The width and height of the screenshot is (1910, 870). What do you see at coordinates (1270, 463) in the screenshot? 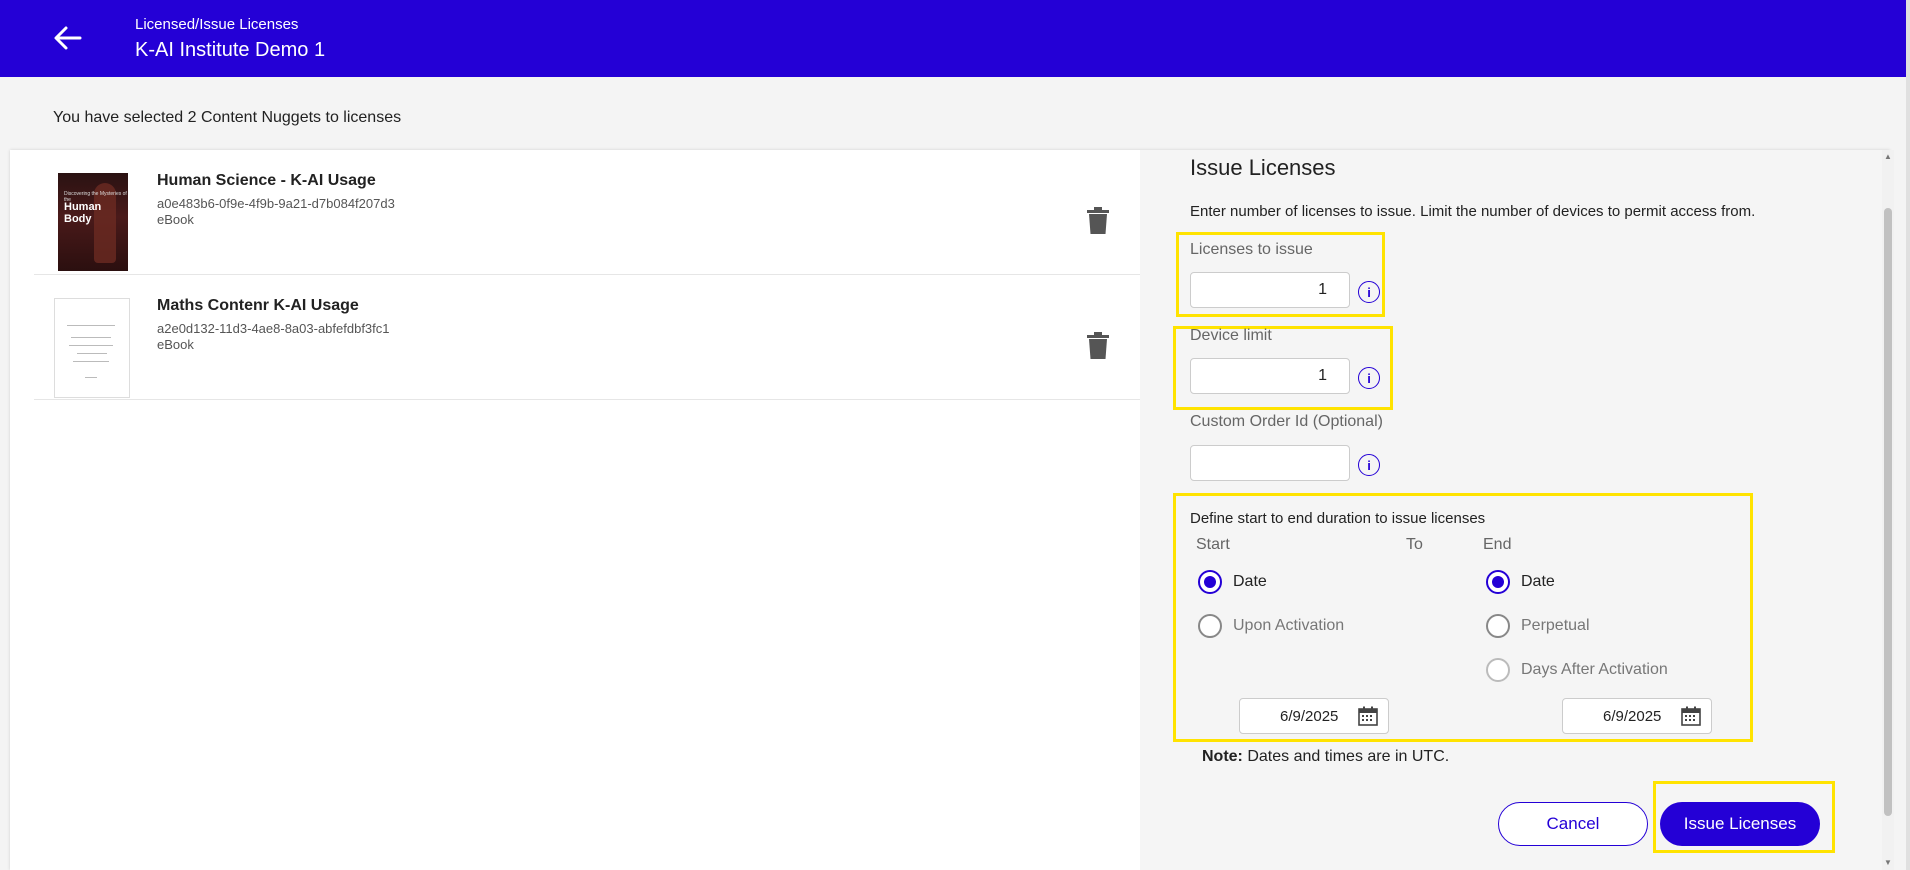
I see `order-id-input` at bounding box center [1270, 463].